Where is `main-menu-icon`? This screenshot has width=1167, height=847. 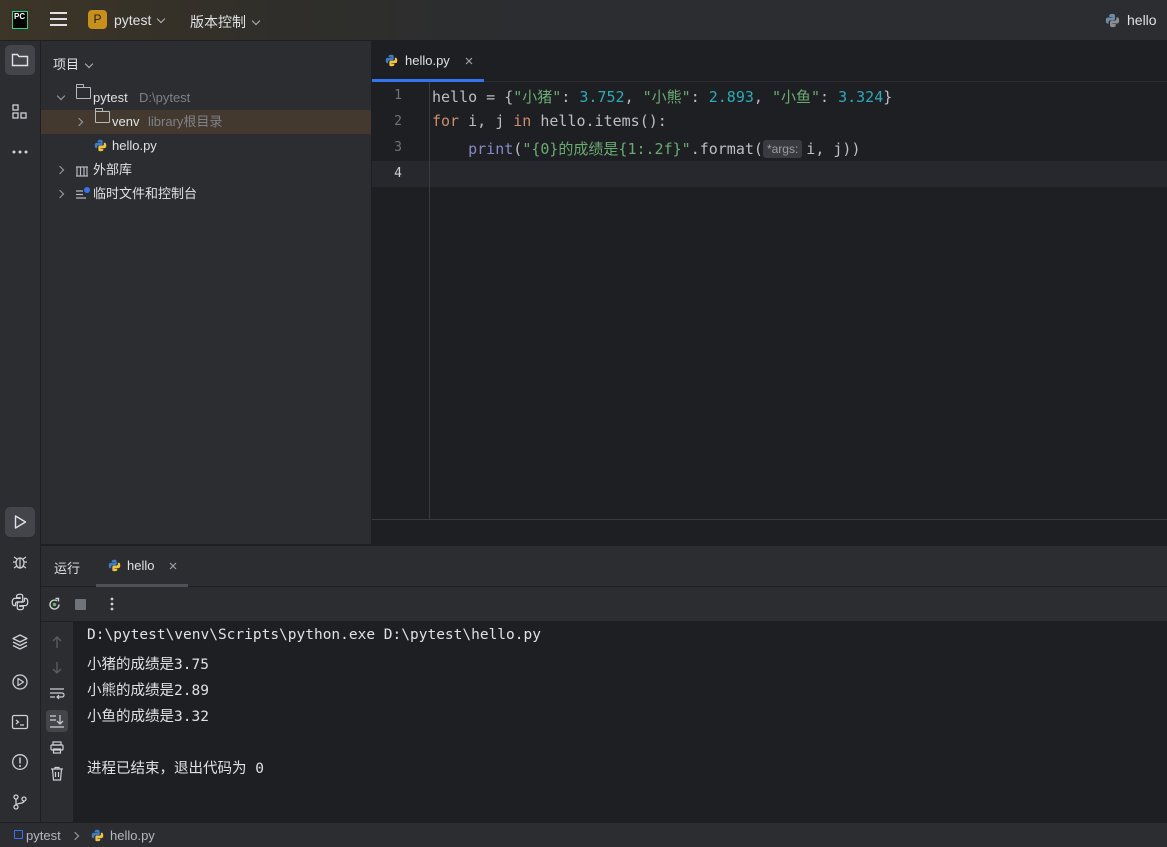 main-menu-icon is located at coordinates (58, 19).